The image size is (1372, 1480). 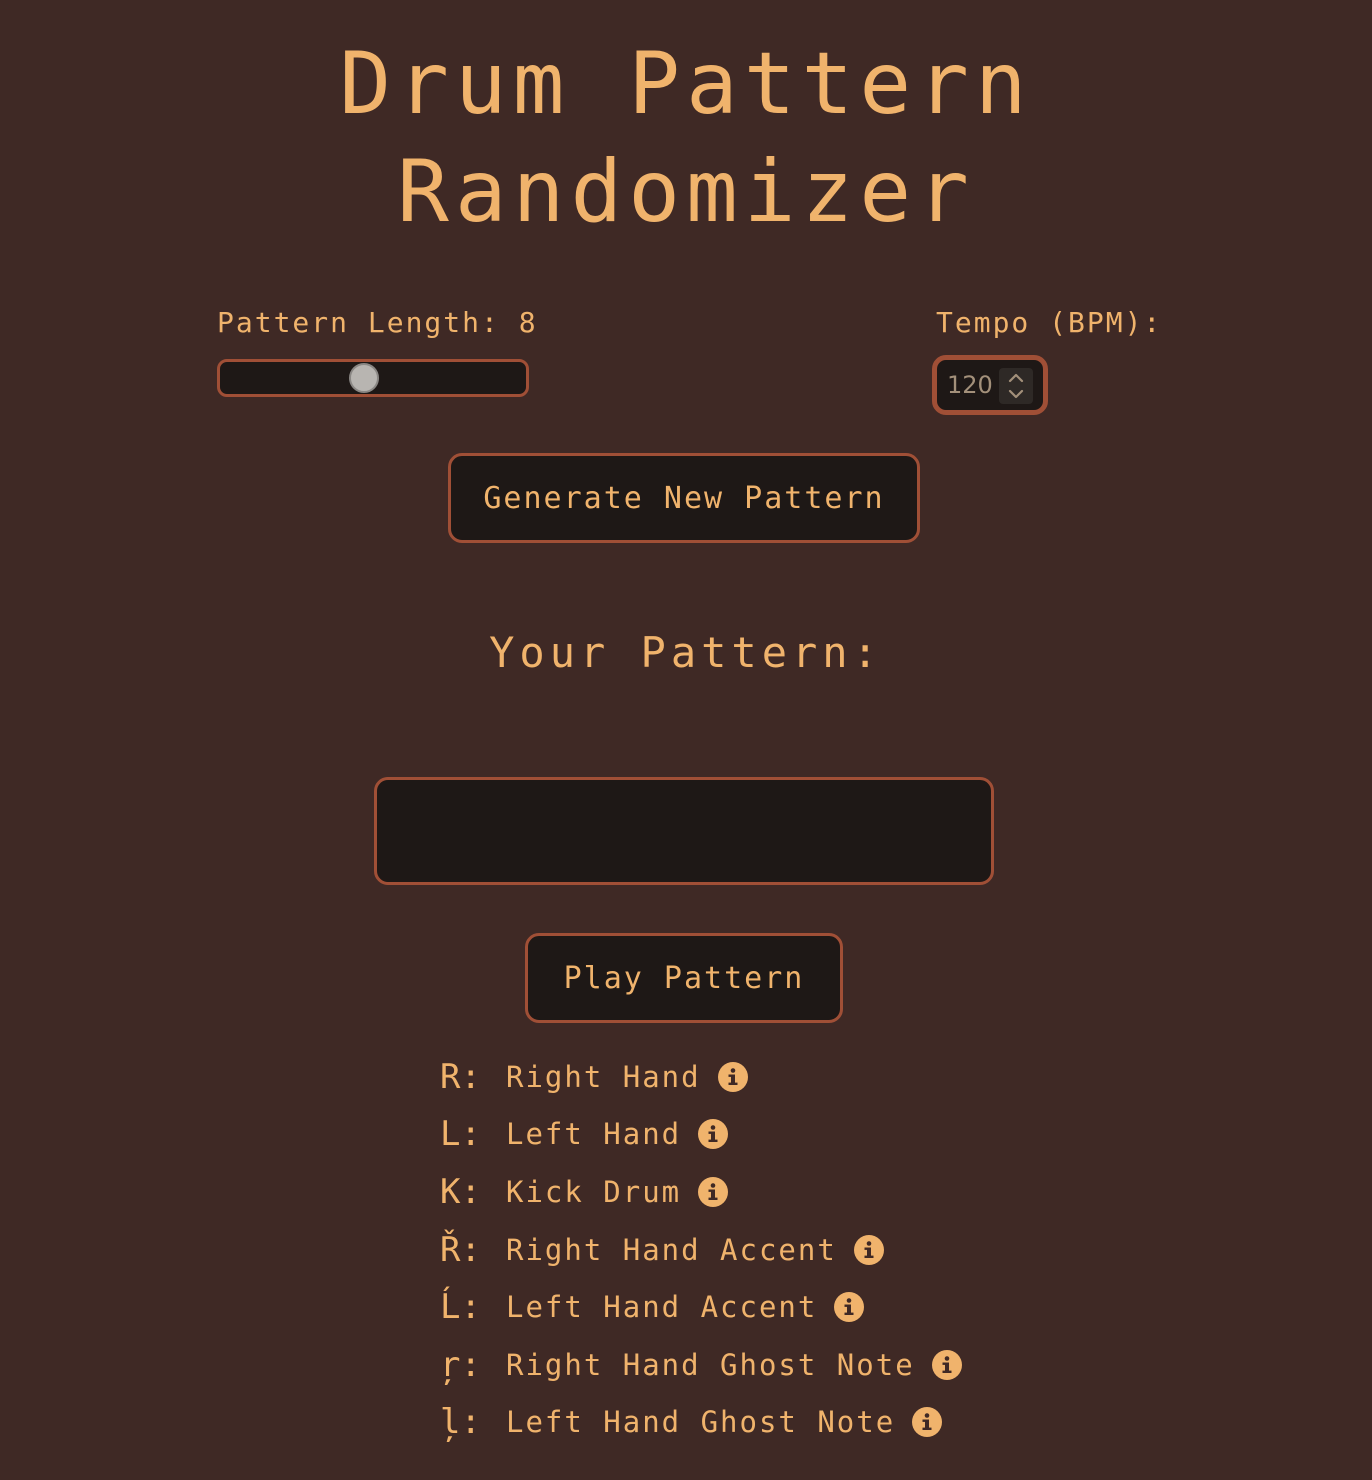 I want to click on legend-item: Ĺ: Left Hand Accent, so click(x=701, y=1307).